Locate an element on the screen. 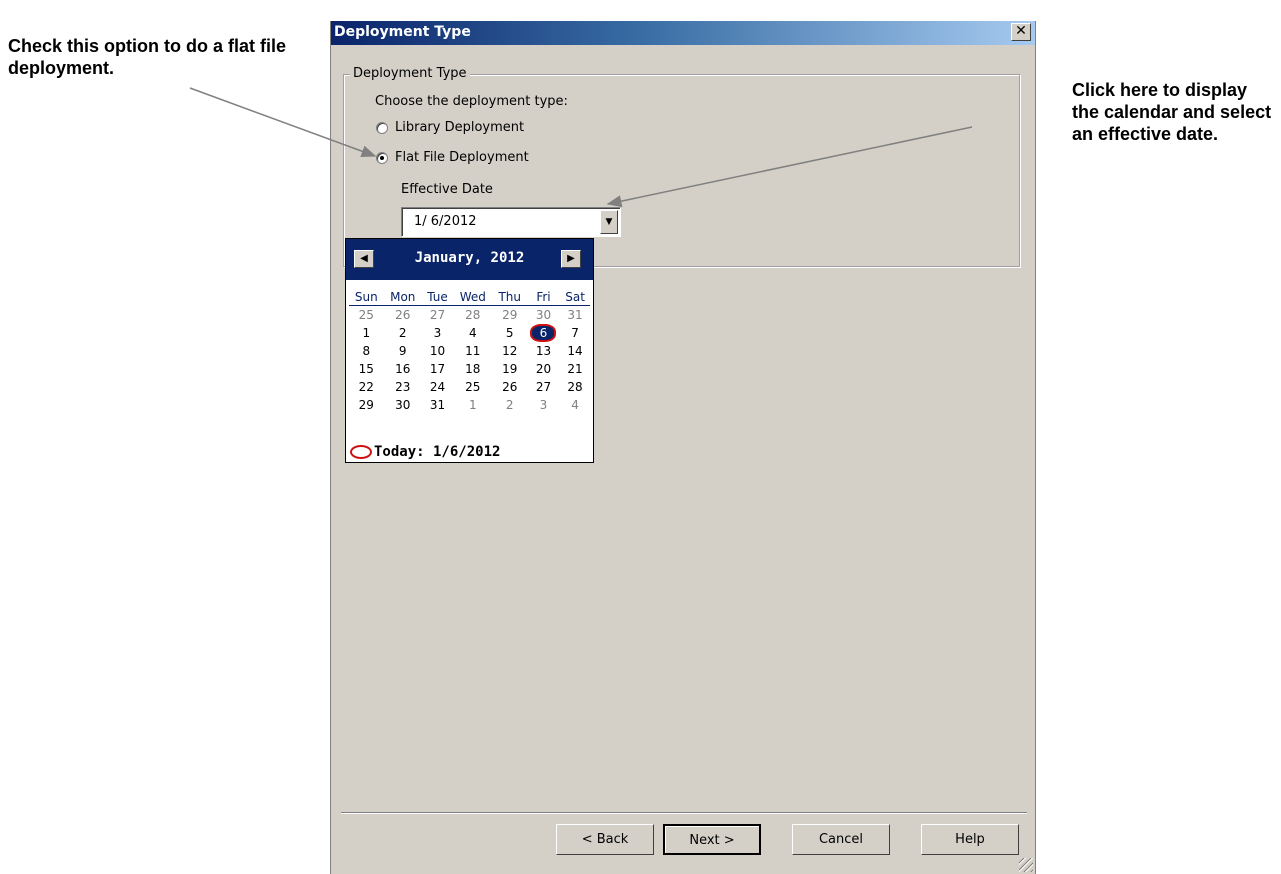 The image size is (1281, 874). calendar-week-row: 8 9 10 11 12 13 14 is located at coordinates (469, 351).